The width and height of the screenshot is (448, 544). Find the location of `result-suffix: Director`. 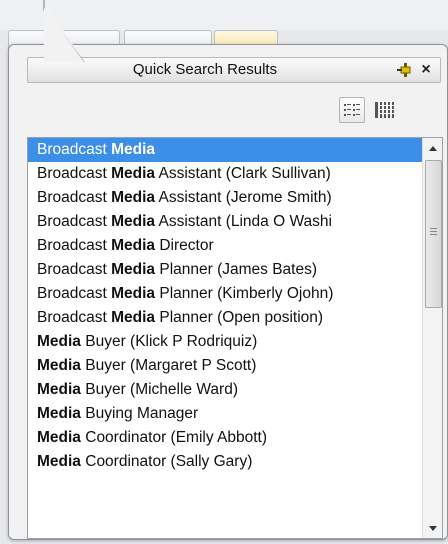

result-suffix: Director is located at coordinates (184, 245).